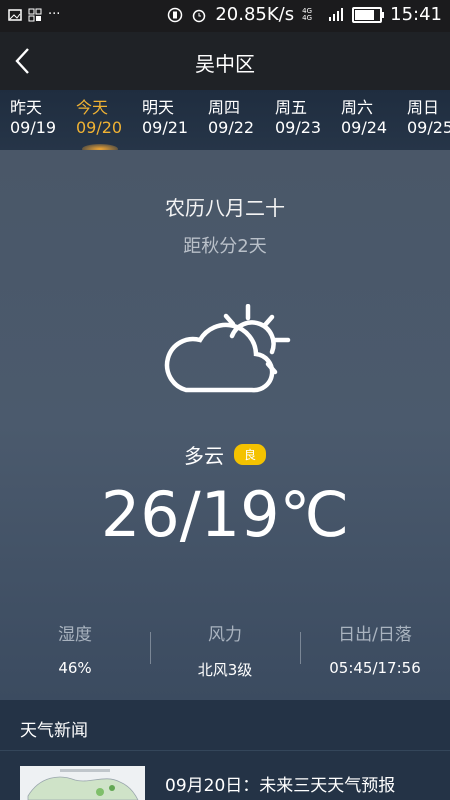 The height and width of the screenshot is (800, 450). I want to click on date-tab: 周五 09/23, so click(305, 118).